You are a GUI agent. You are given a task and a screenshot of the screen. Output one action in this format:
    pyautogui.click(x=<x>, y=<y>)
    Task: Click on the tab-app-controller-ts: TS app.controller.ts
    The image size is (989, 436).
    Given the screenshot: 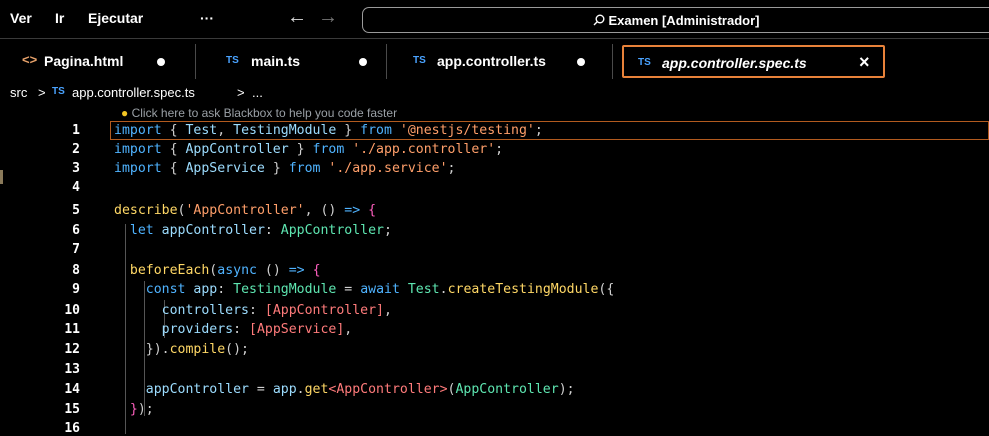 What is the action you would take?
    pyautogui.click(x=500, y=61)
    